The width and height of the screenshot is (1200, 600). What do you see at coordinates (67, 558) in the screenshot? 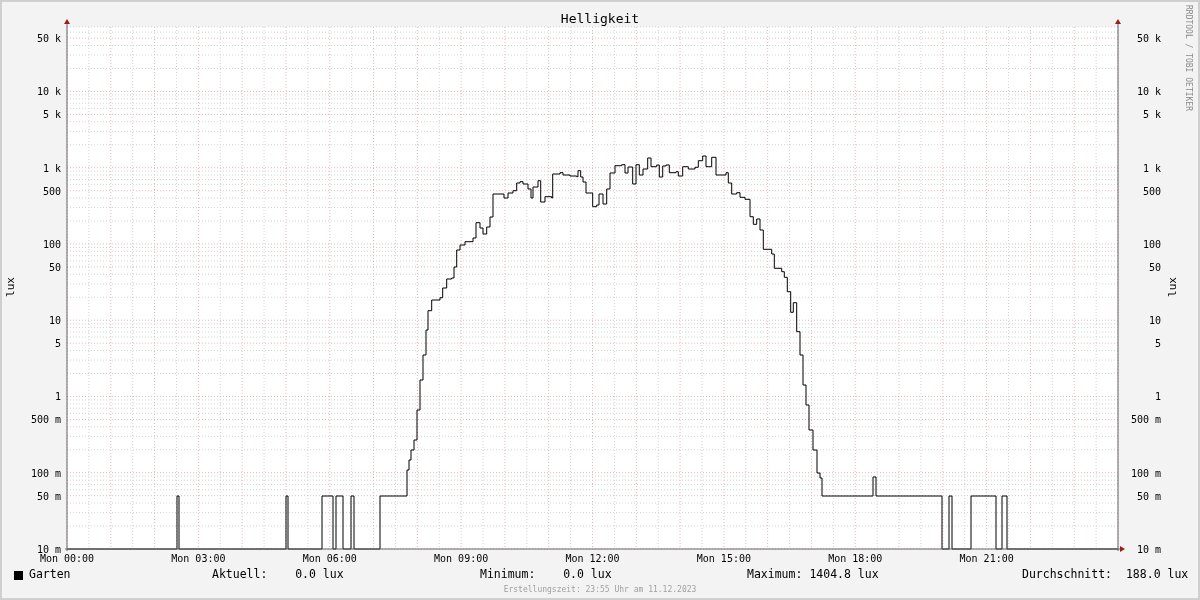
I see `tick-label: Mon 00:00` at bounding box center [67, 558].